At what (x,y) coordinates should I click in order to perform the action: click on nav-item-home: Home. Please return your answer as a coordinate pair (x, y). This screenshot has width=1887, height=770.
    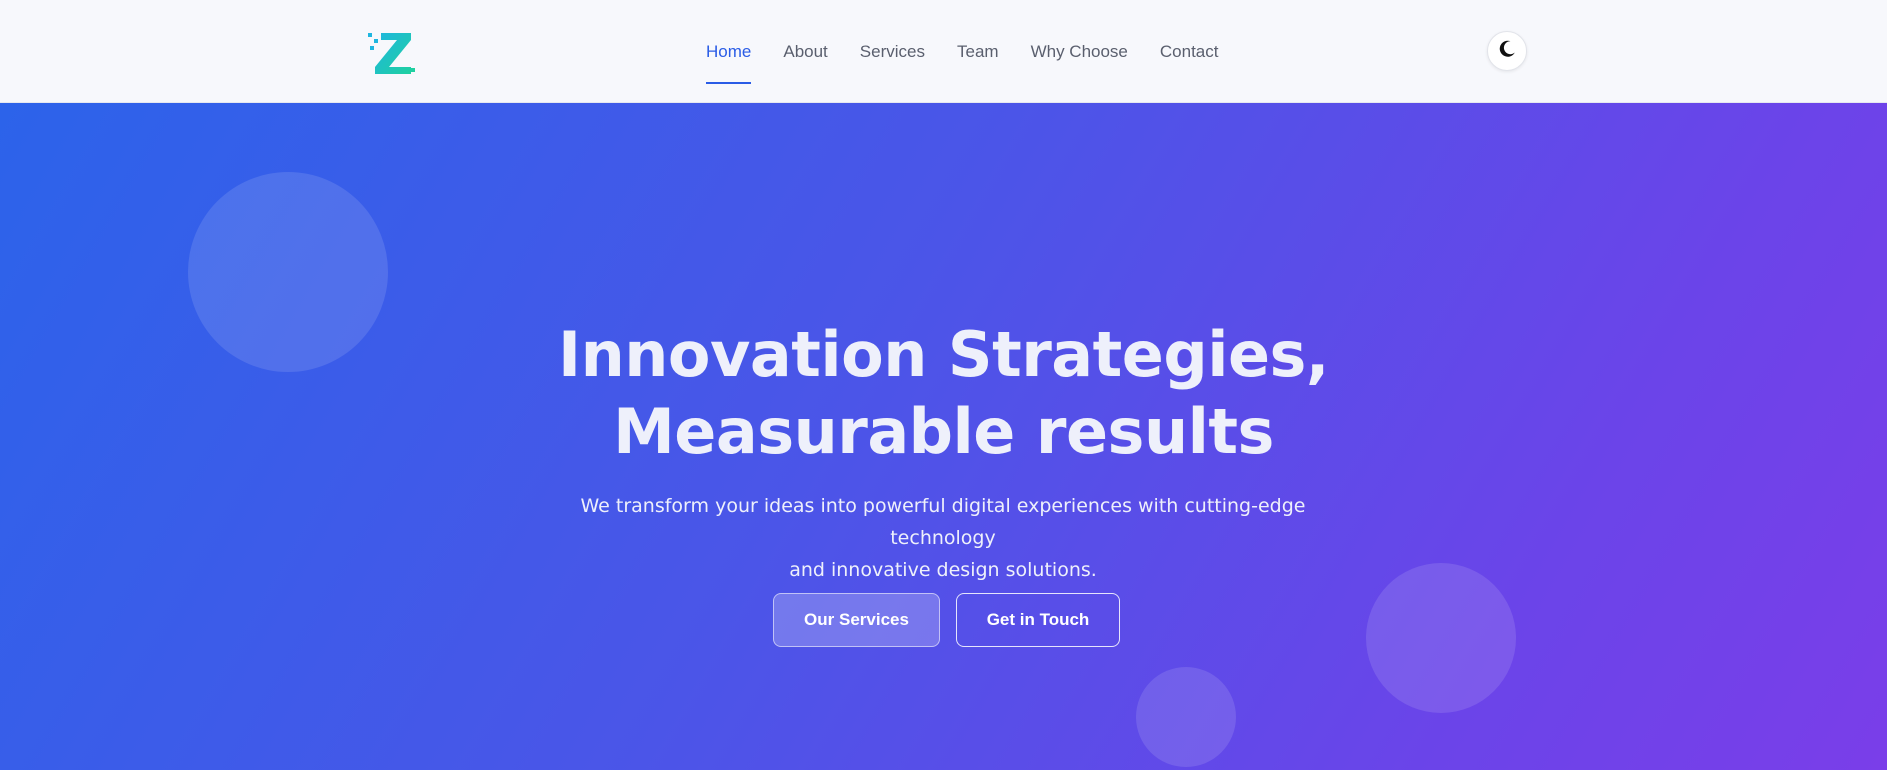
    Looking at the image, I should click on (729, 63).